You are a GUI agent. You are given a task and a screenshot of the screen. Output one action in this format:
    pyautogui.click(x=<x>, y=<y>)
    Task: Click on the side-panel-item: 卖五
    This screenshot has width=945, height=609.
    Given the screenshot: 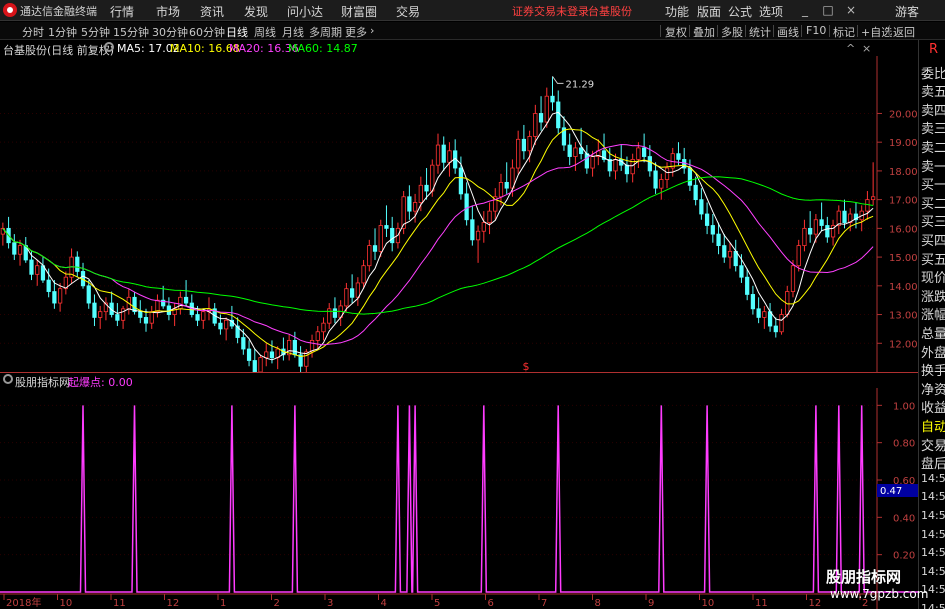 What is the action you would take?
    pyautogui.click(x=933, y=90)
    